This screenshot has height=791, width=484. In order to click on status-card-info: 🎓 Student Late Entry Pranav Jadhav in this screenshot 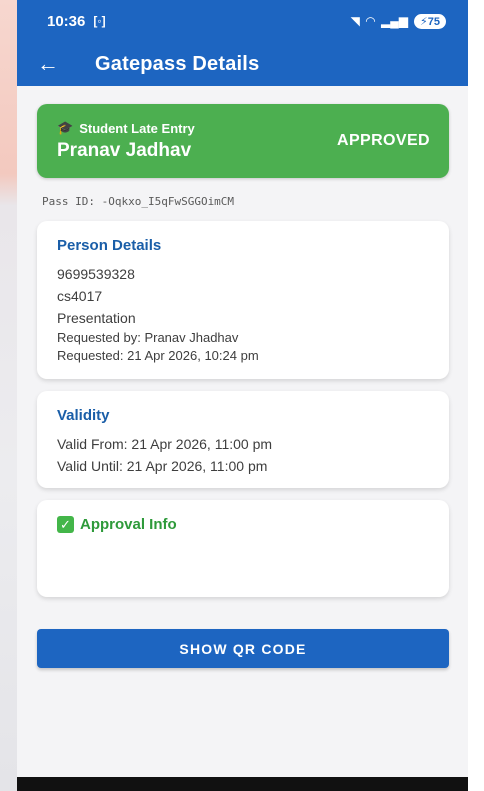, I will do `click(126, 141)`.